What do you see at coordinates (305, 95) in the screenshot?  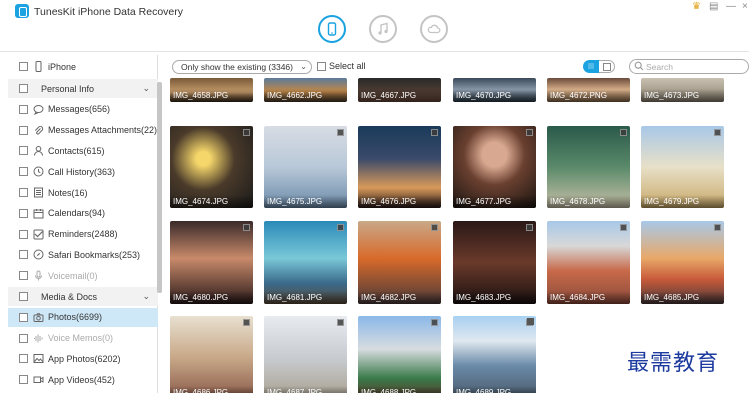 I see `photo-filename: IMG_4662.JPG` at bounding box center [305, 95].